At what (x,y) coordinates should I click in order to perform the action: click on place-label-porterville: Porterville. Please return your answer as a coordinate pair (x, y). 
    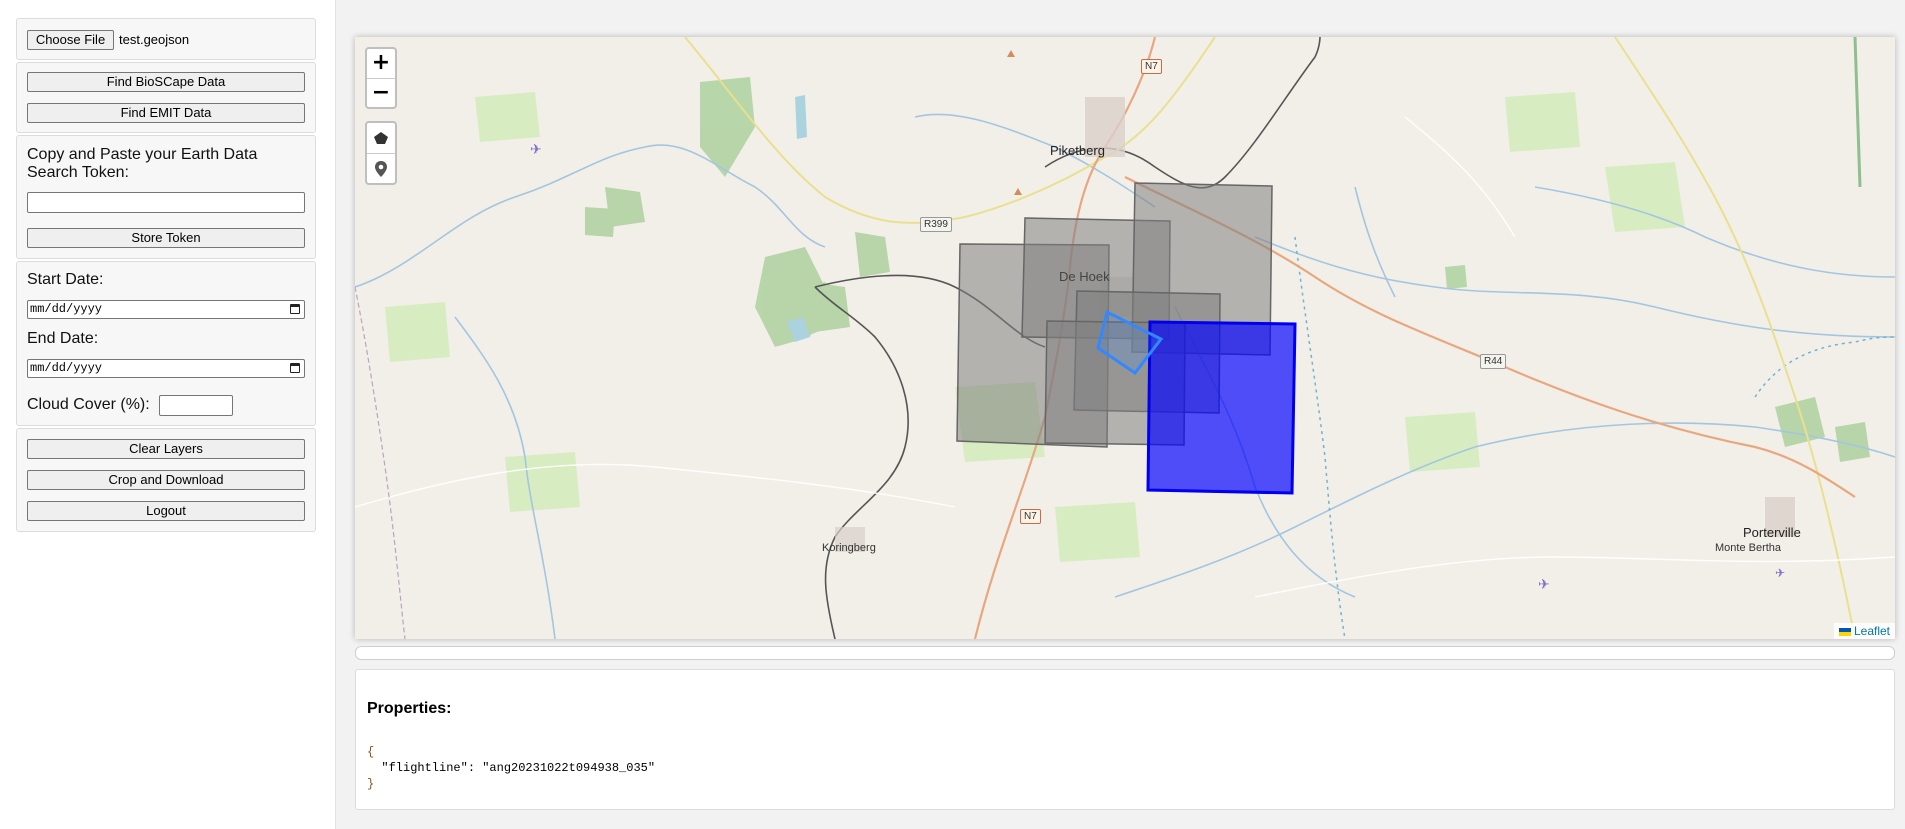
    Looking at the image, I should click on (1772, 532).